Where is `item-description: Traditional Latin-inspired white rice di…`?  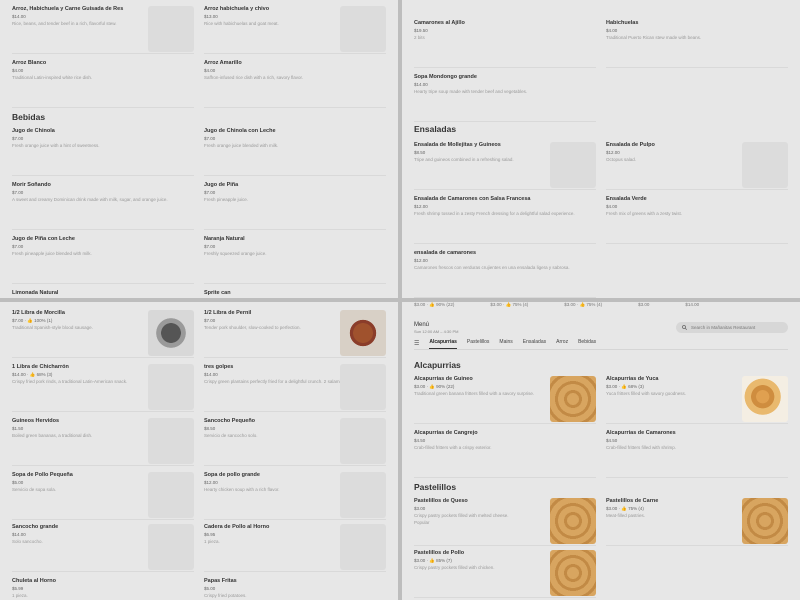
item-description: Traditional Latin-inspired white rice di… is located at coordinates (52, 77).